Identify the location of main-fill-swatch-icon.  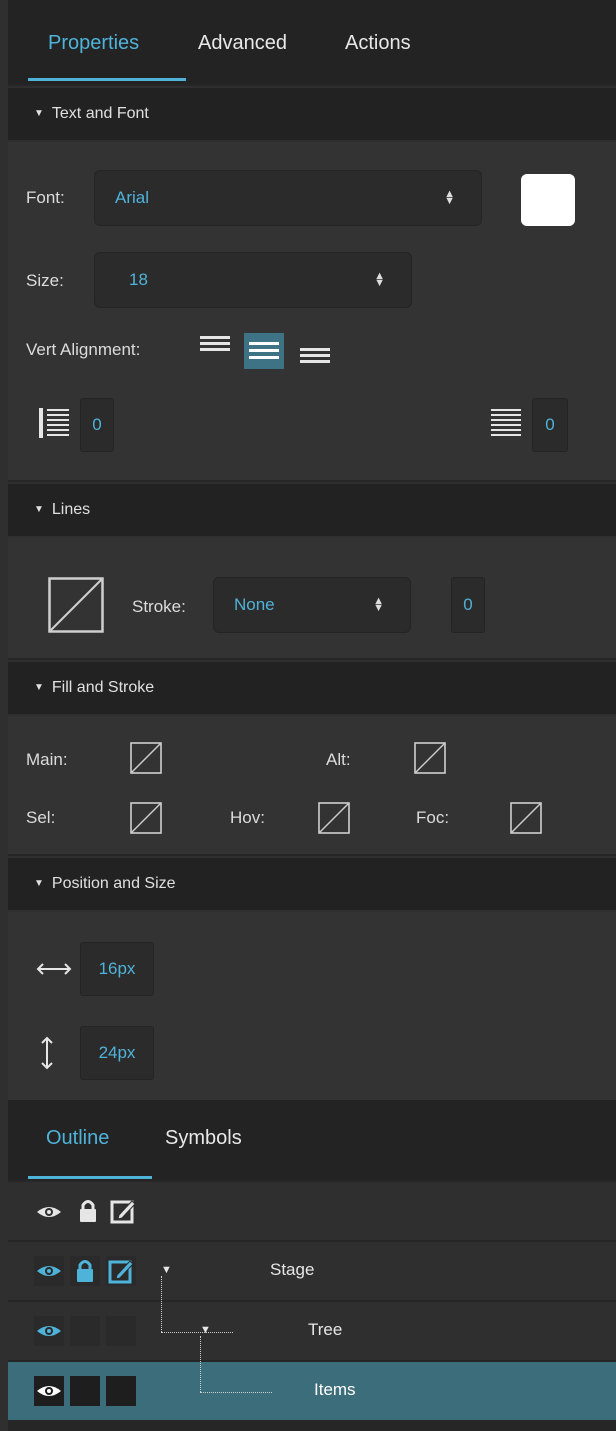
(146, 758).